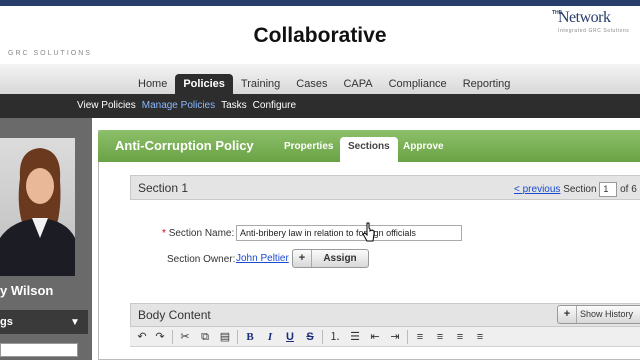 The height and width of the screenshot is (360, 640). Describe the element at coordinates (594, 31) in the screenshot. I see `logo-tagline: Integrated GRC Solutions` at that location.